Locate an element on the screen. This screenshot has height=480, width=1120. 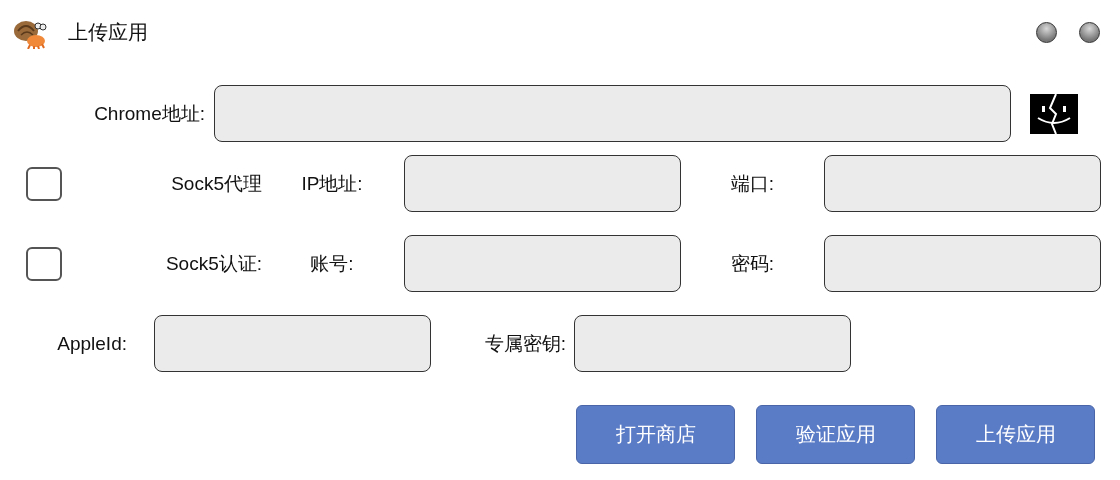
action-button: 验证应用 is located at coordinates (835, 434).